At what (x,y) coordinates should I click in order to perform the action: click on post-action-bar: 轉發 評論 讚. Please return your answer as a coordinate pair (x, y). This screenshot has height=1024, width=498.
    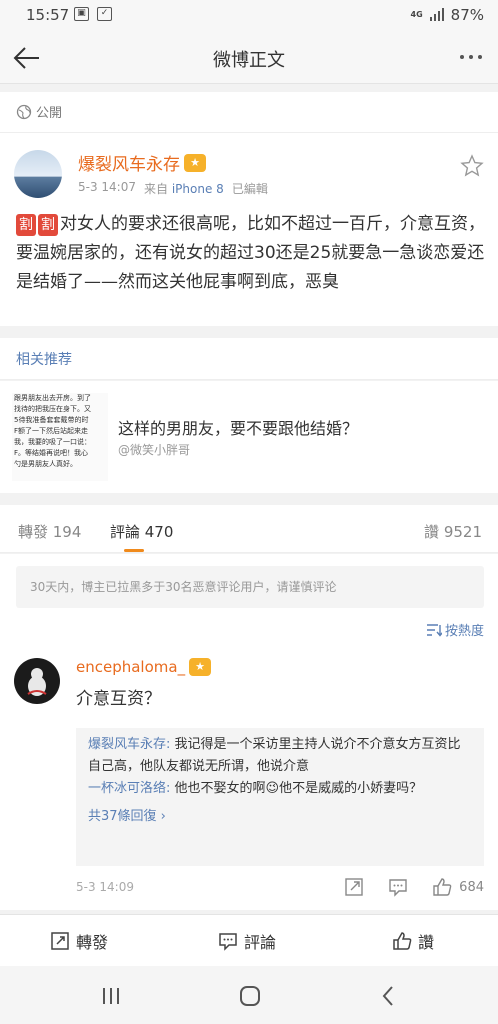
    Looking at the image, I should click on (249, 940).